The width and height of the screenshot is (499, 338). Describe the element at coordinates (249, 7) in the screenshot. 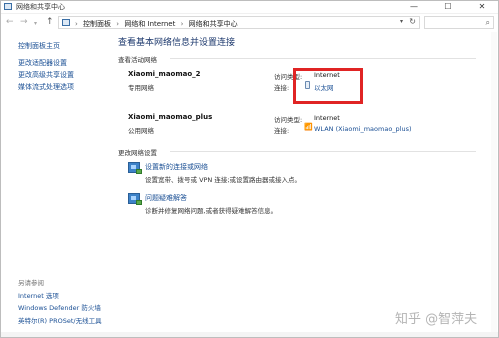

I see `title-bar: 网络和共享中心 — ☐ ✕` at that location.